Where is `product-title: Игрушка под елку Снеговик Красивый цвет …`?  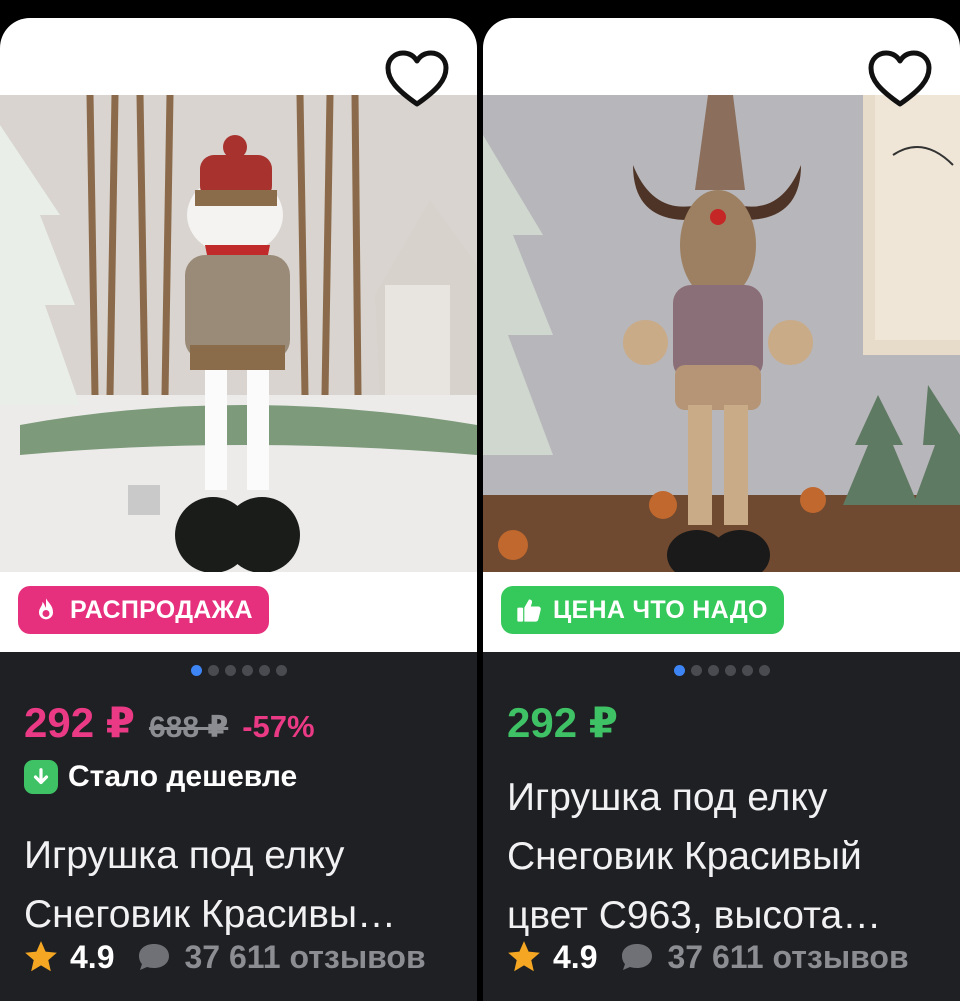
product-title: Игрушка под елку Снеговик Красивый цвет … is located at coordinates (722, 856).